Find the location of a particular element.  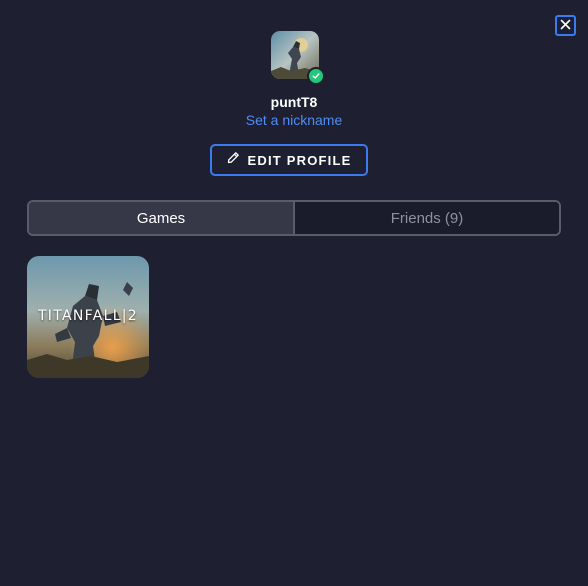

tab-friends: Friends (9) is located at coordinates (427, 218).